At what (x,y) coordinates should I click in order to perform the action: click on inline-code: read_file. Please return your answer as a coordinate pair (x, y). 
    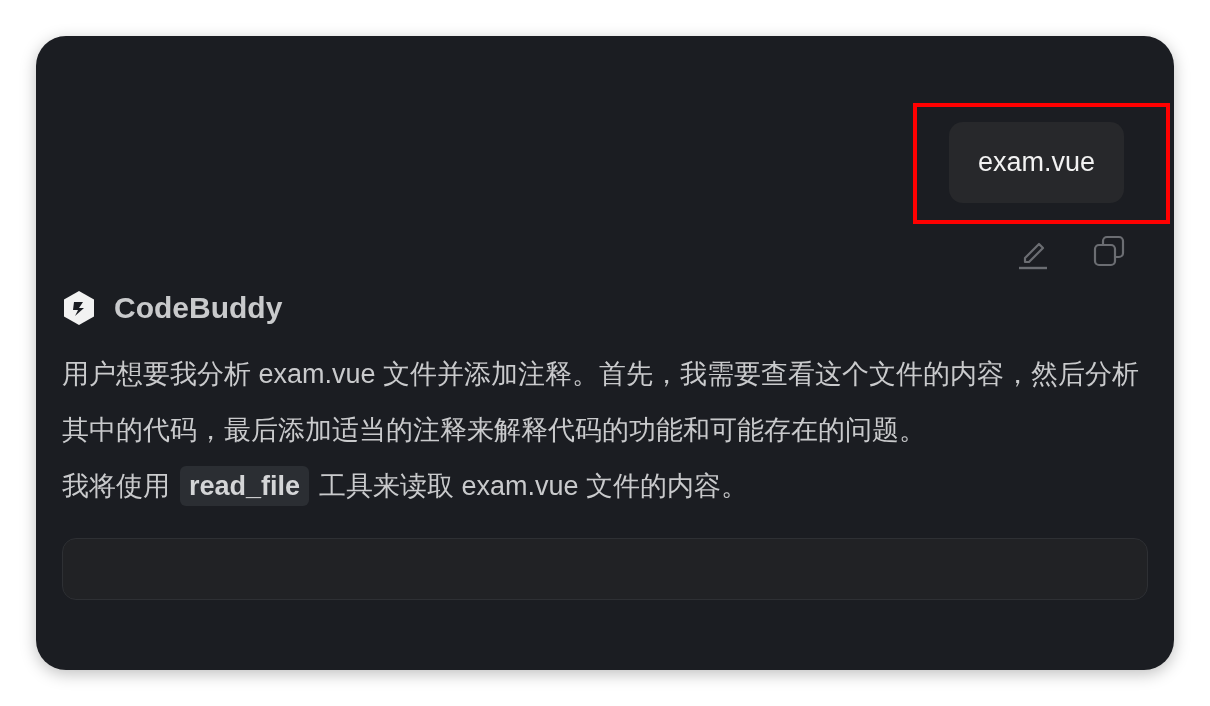
    Looking at the image, I should click on (245, 486).